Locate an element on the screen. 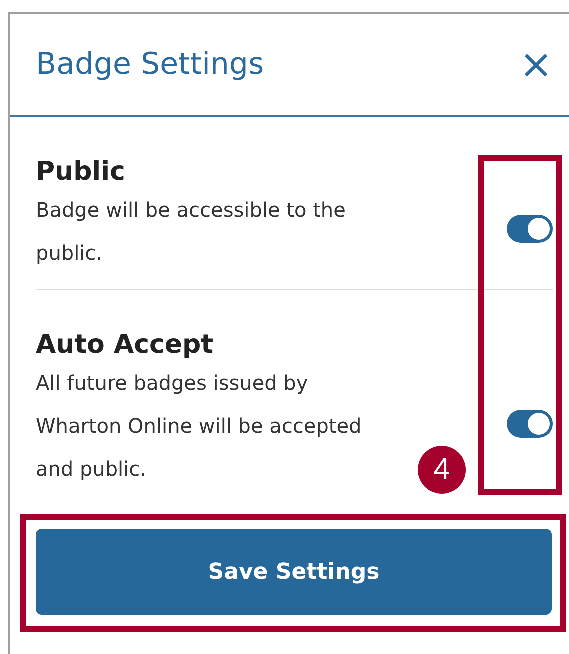 Image resolution: width=569 pixels, height=654 pixels. dialog-title: Badge Settings is located at coordinates (150, 64).